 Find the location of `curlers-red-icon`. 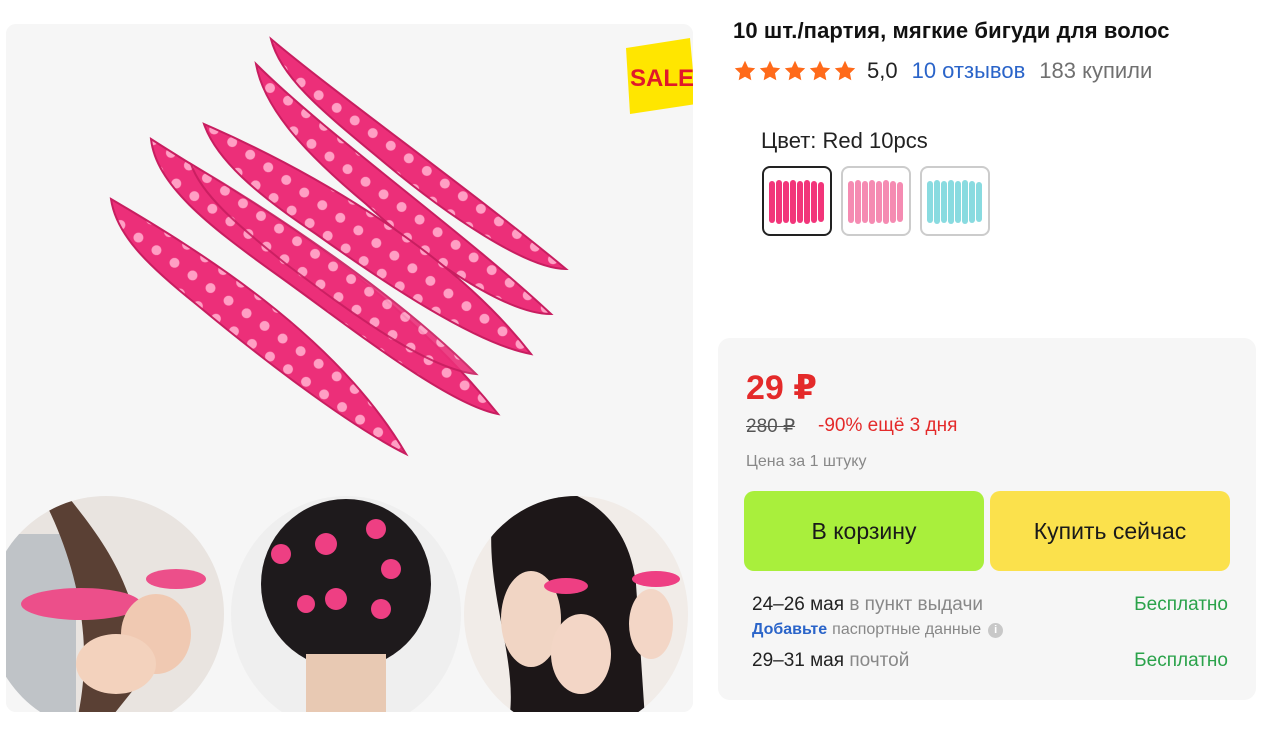

curlers-red-icon is located at coordinates (797, 201).